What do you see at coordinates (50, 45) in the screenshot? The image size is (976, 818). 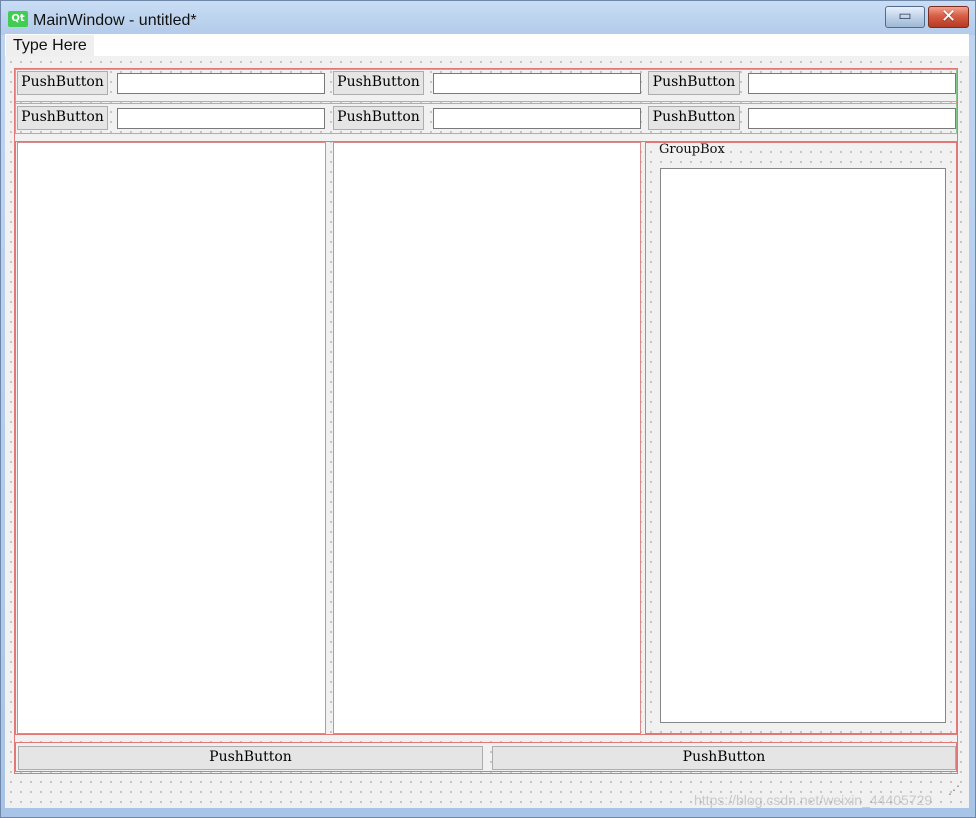 I see `type-here-menu-item: Type Here` at bounding box center [50, 45].